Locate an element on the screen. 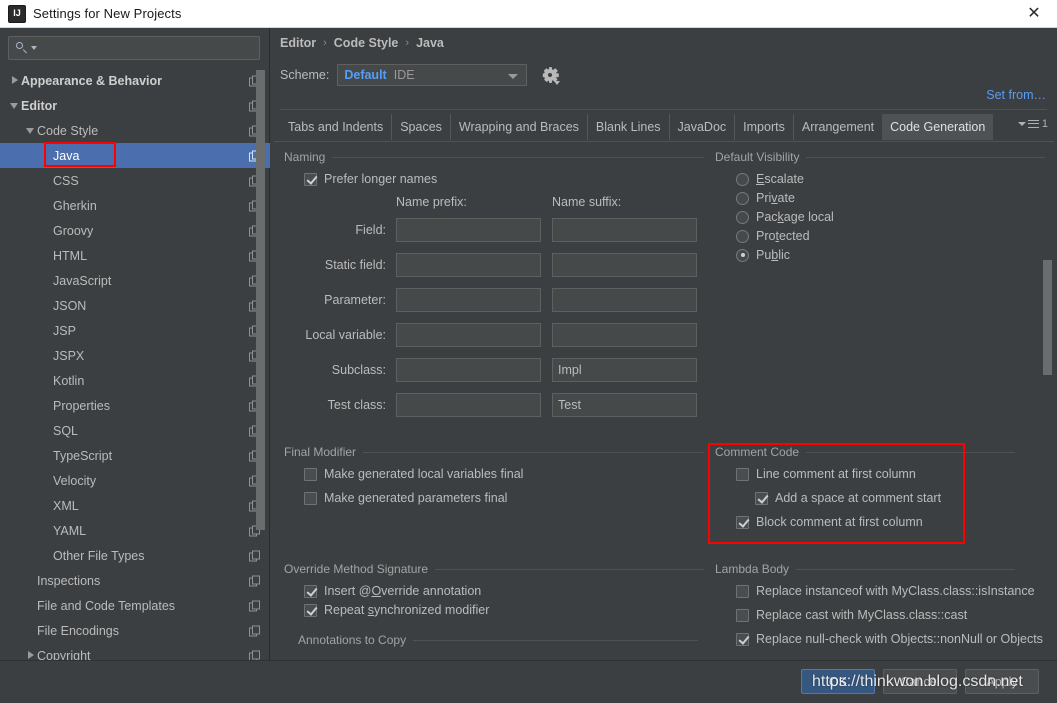  close-icon: ✕ is located at coordinates (1034, 13).